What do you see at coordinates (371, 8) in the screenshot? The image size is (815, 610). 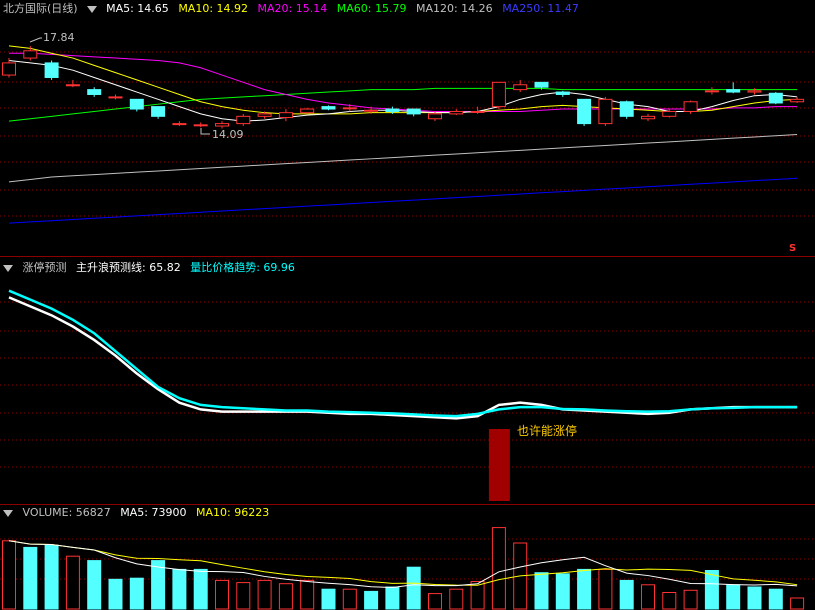 I see `ma60-readout: MA60: 15.79` at bounding box center [371, 8].